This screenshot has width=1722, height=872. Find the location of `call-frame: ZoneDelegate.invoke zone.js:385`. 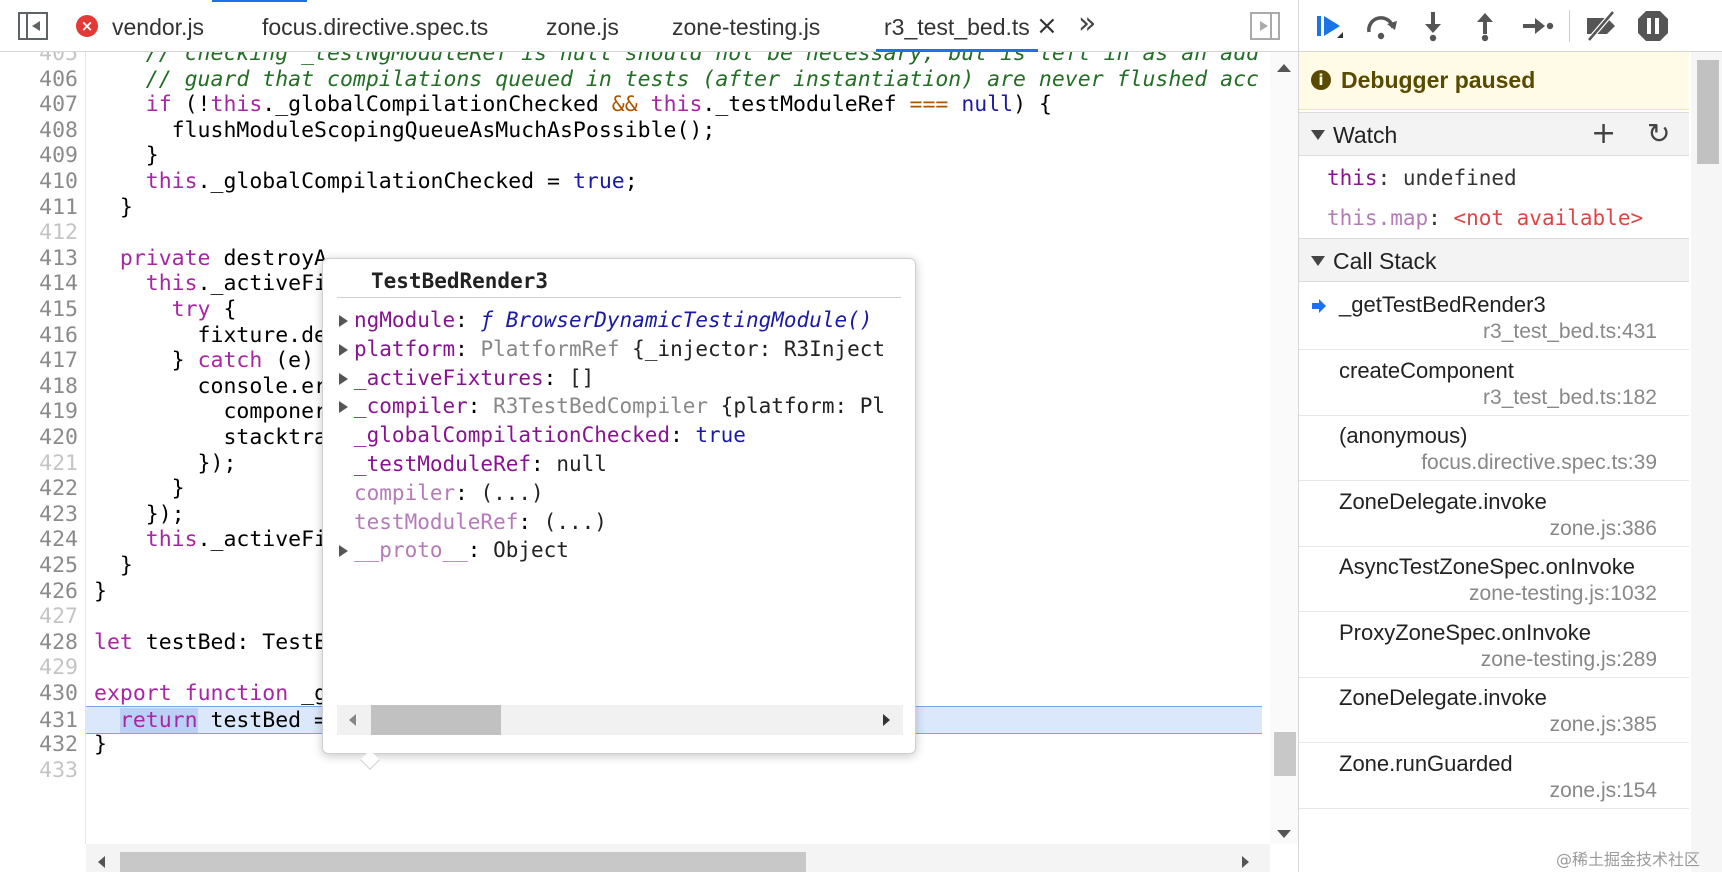

call-frame: ZoneDelegate.invoke zone.js:385 is located at coordinates (1494, 710).